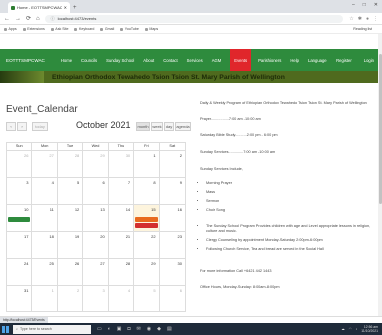 The height and width of the screenshot is (335, 382). What do you see at coordinates (96, 245) in the screenshot?
I see `calendar-day-cell: 20` at bounding box center [96, 245].